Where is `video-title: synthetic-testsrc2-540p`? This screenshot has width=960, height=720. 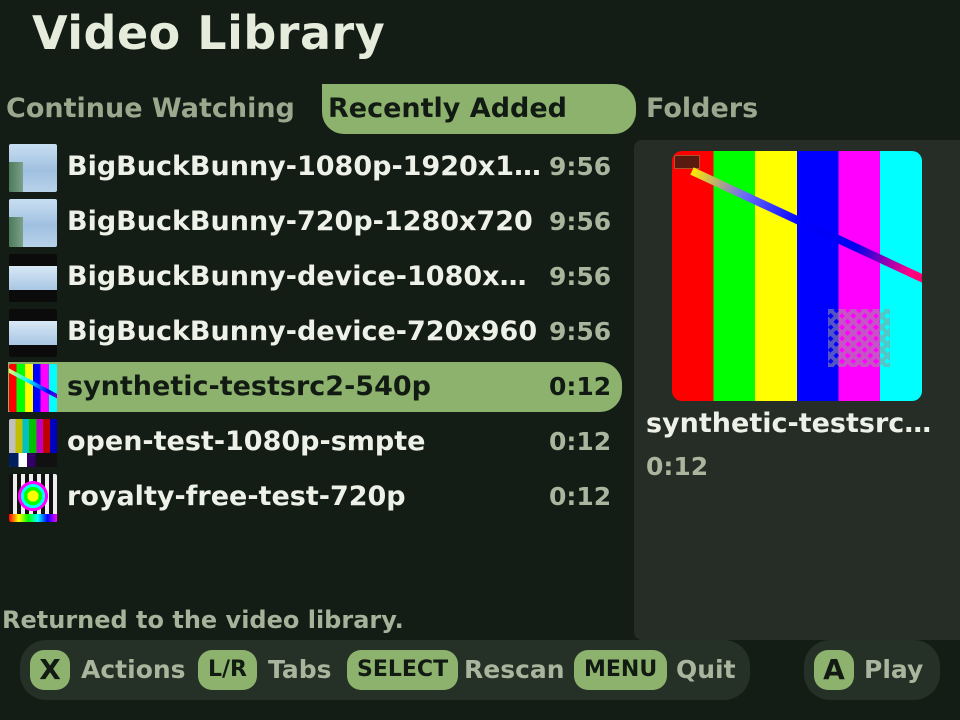
video-title: synthetic-testsrc2-540p is located at coordinates (249, 386).